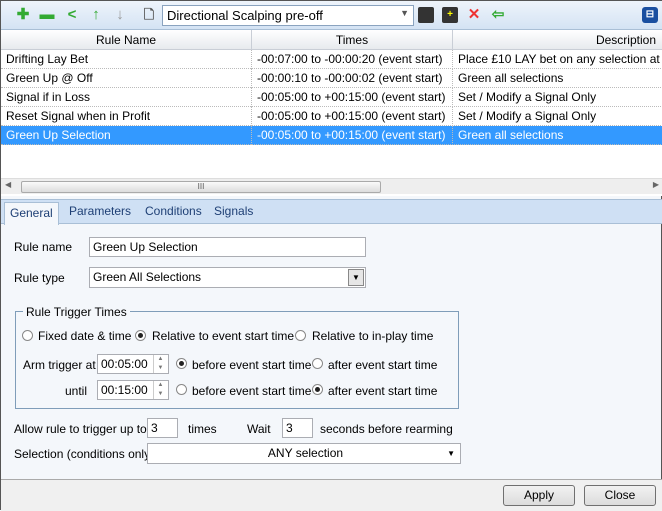 Image resolution: width=662 pixels, height=511 pixels. I want to click on trigger-count-input, so click(162, 428).